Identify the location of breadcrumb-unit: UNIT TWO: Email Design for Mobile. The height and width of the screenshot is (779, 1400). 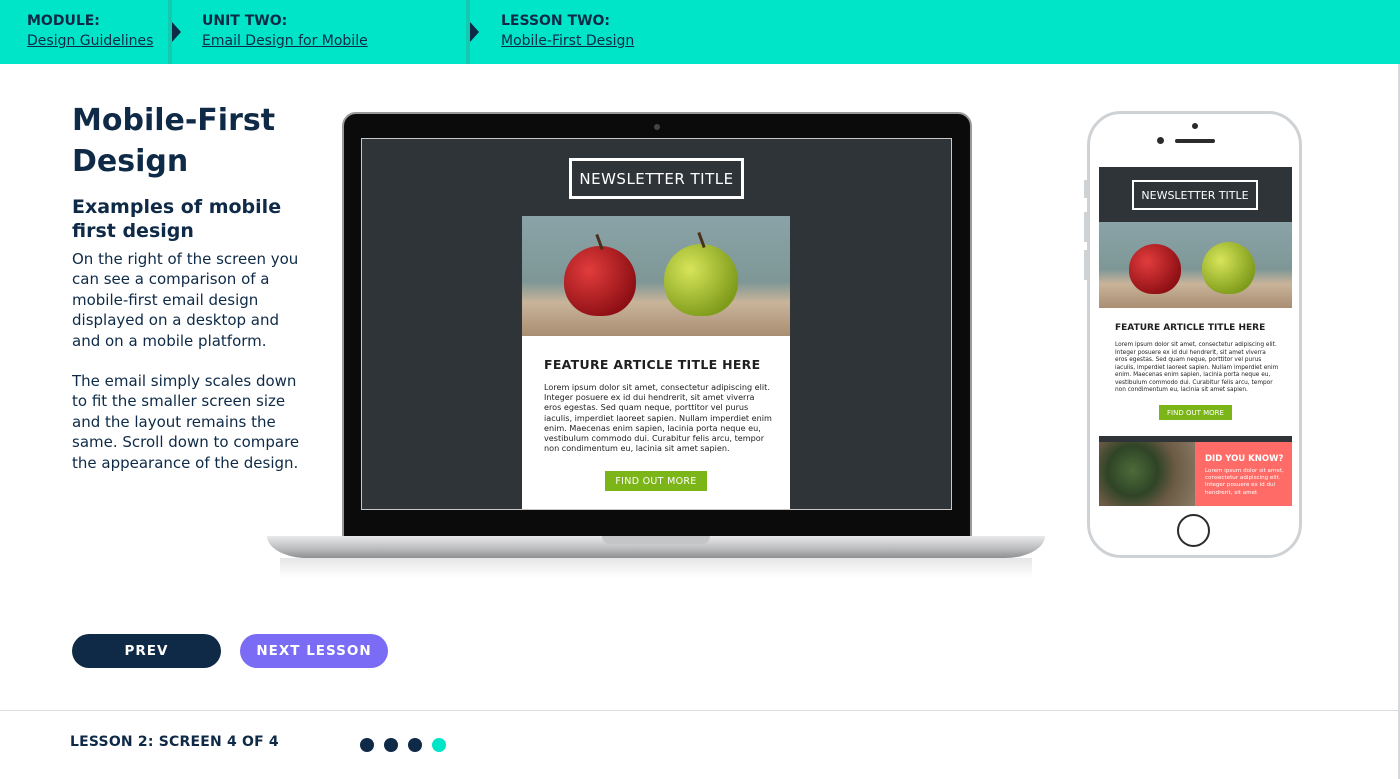
(285, 32).